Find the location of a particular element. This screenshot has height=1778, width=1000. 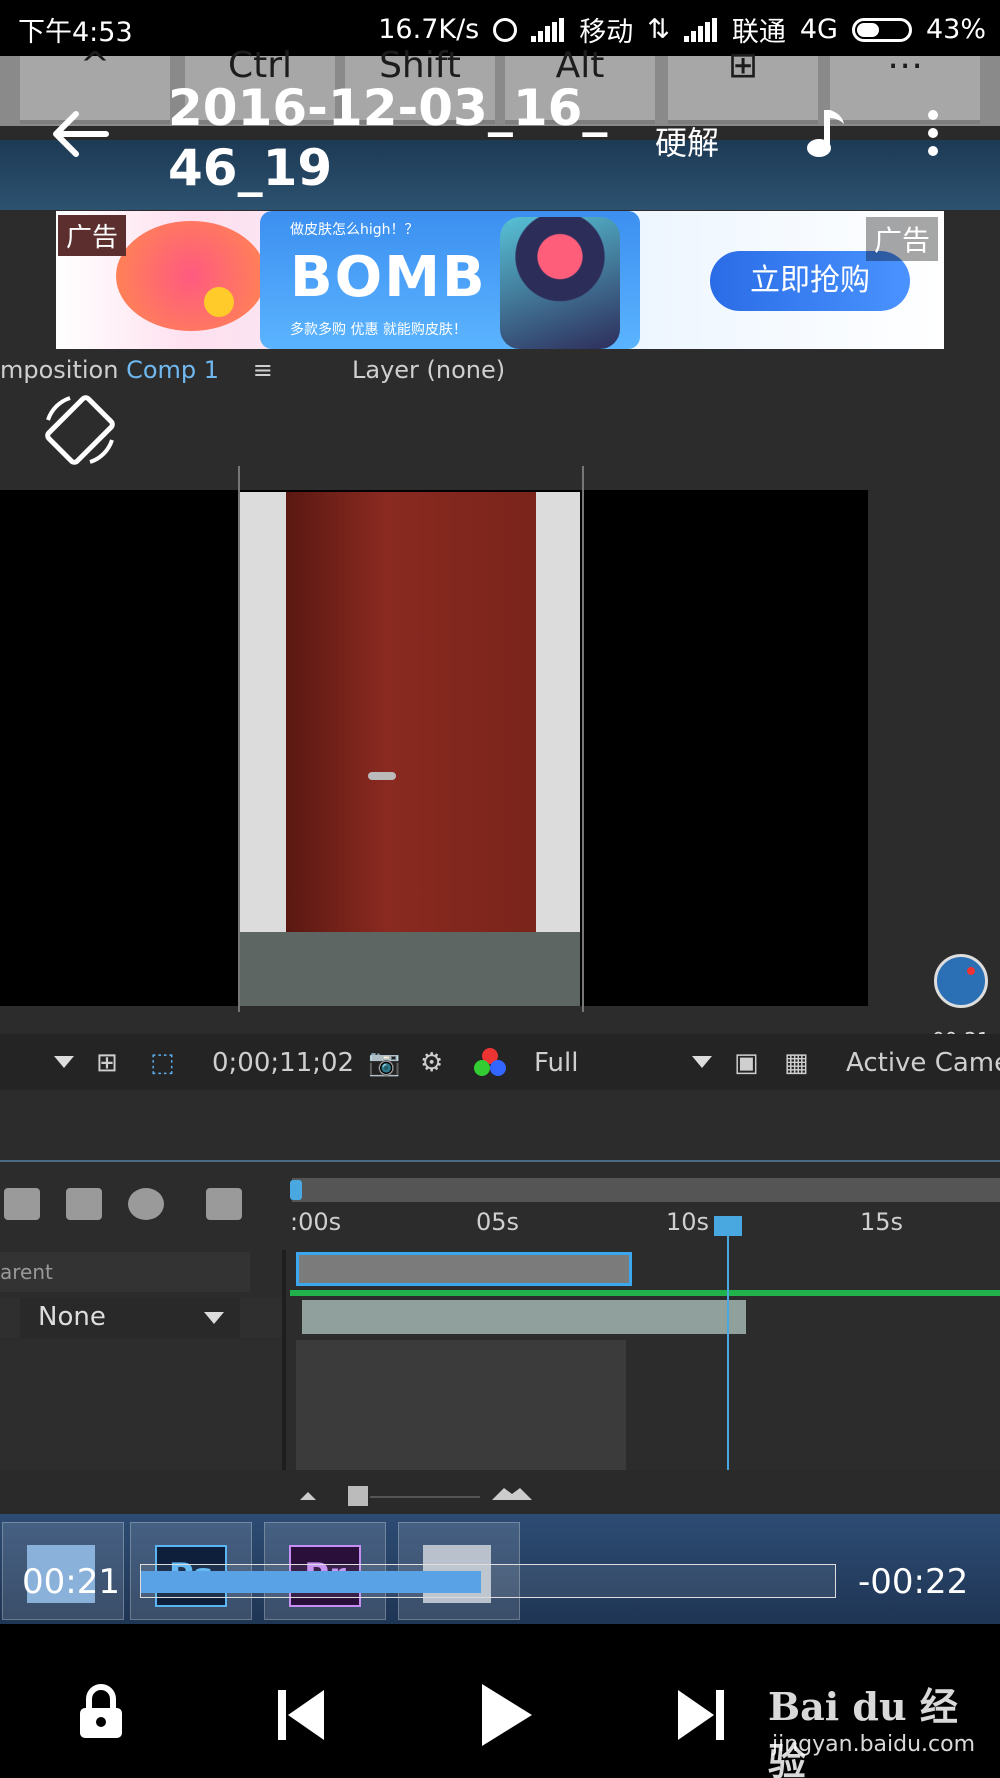

network-speed: 16.7K/s is located at coordinates (429, 29).